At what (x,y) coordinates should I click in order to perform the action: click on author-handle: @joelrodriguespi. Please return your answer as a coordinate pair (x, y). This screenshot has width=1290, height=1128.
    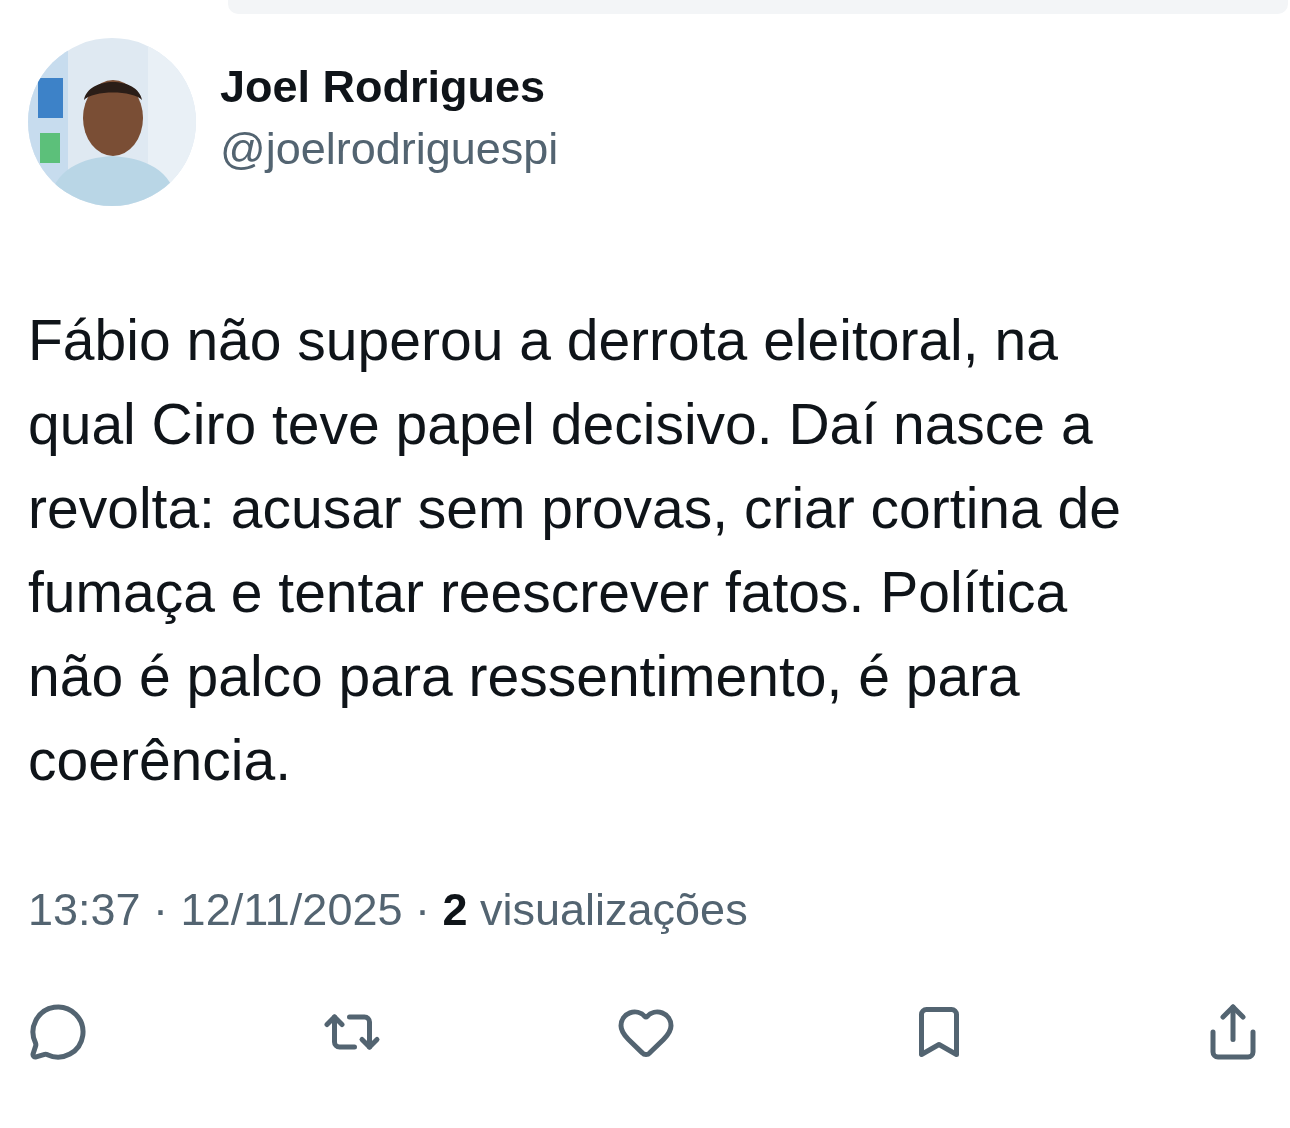
    Looking at the image, I should click on (389, 149).